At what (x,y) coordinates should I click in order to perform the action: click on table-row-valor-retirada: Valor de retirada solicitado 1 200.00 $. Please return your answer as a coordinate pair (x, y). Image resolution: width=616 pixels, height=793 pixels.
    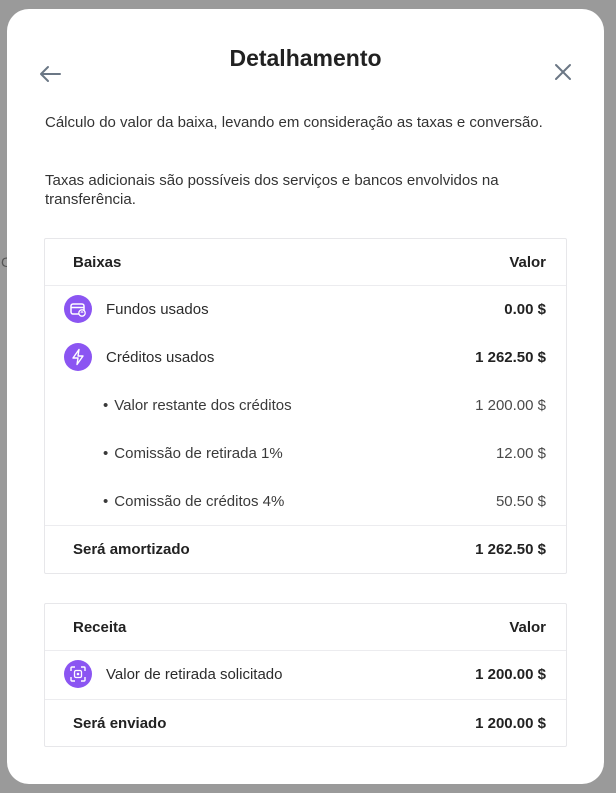
    Looking at the image, I should click on (305, 674).